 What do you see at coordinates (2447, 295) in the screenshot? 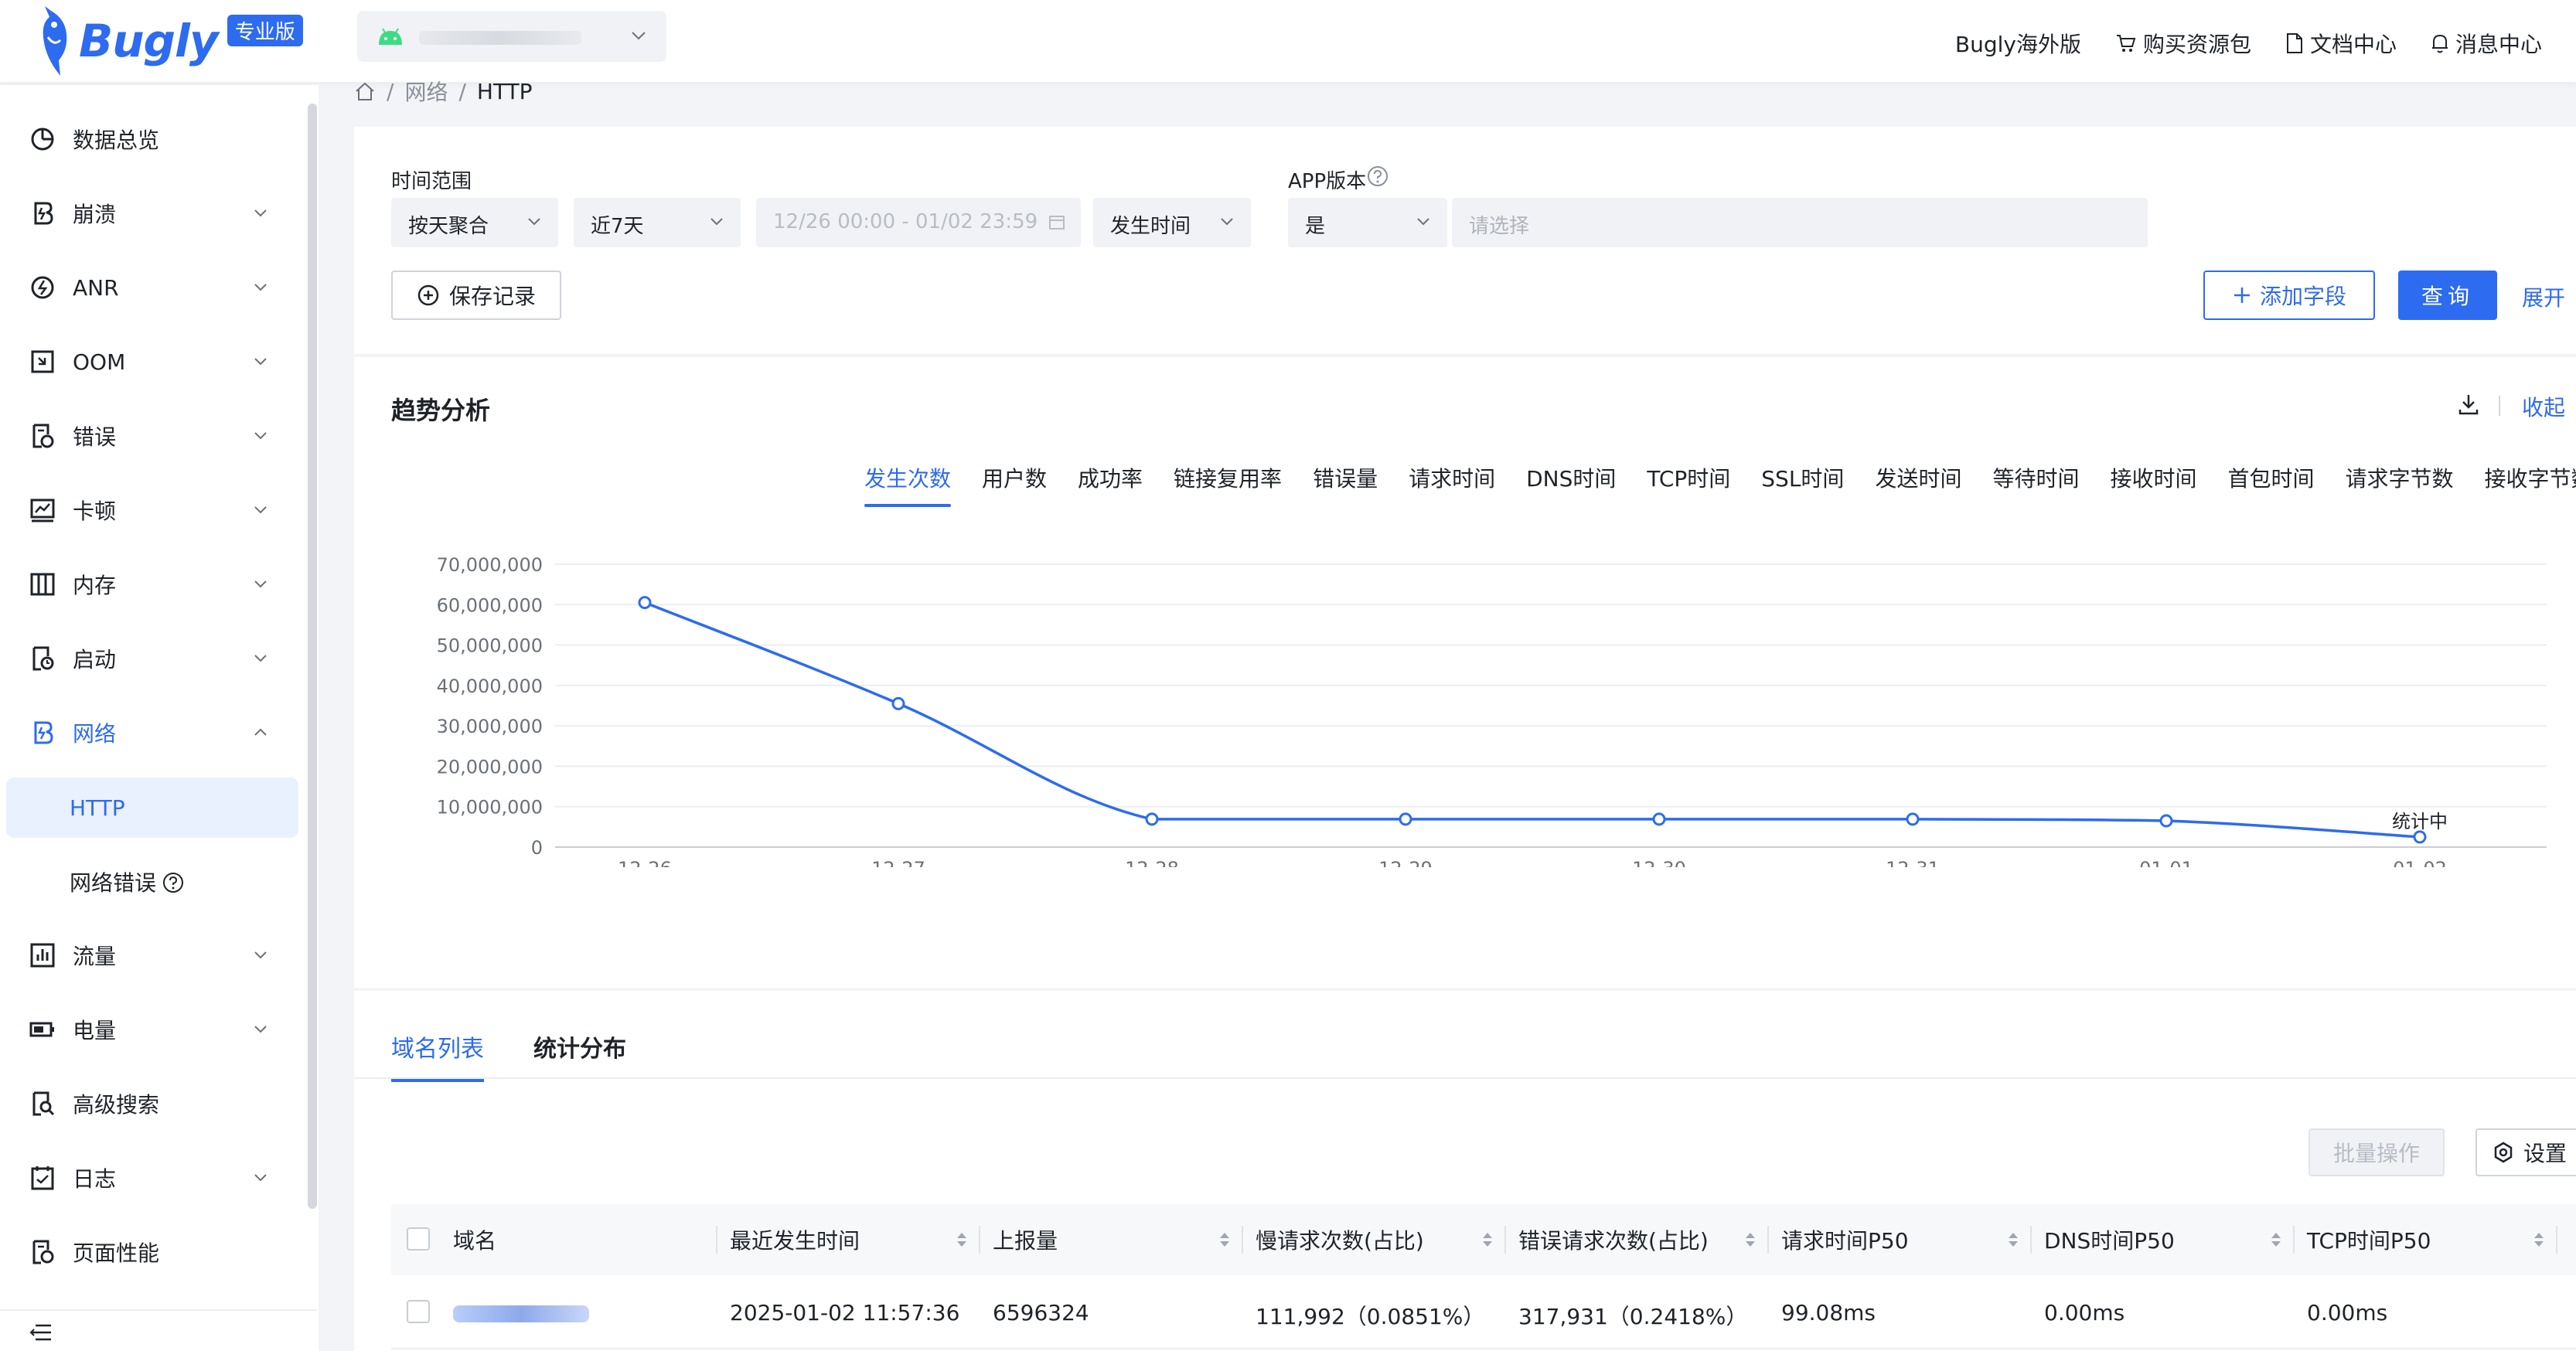
I see `query-button: 查询` at bounding box center [2447, 295].